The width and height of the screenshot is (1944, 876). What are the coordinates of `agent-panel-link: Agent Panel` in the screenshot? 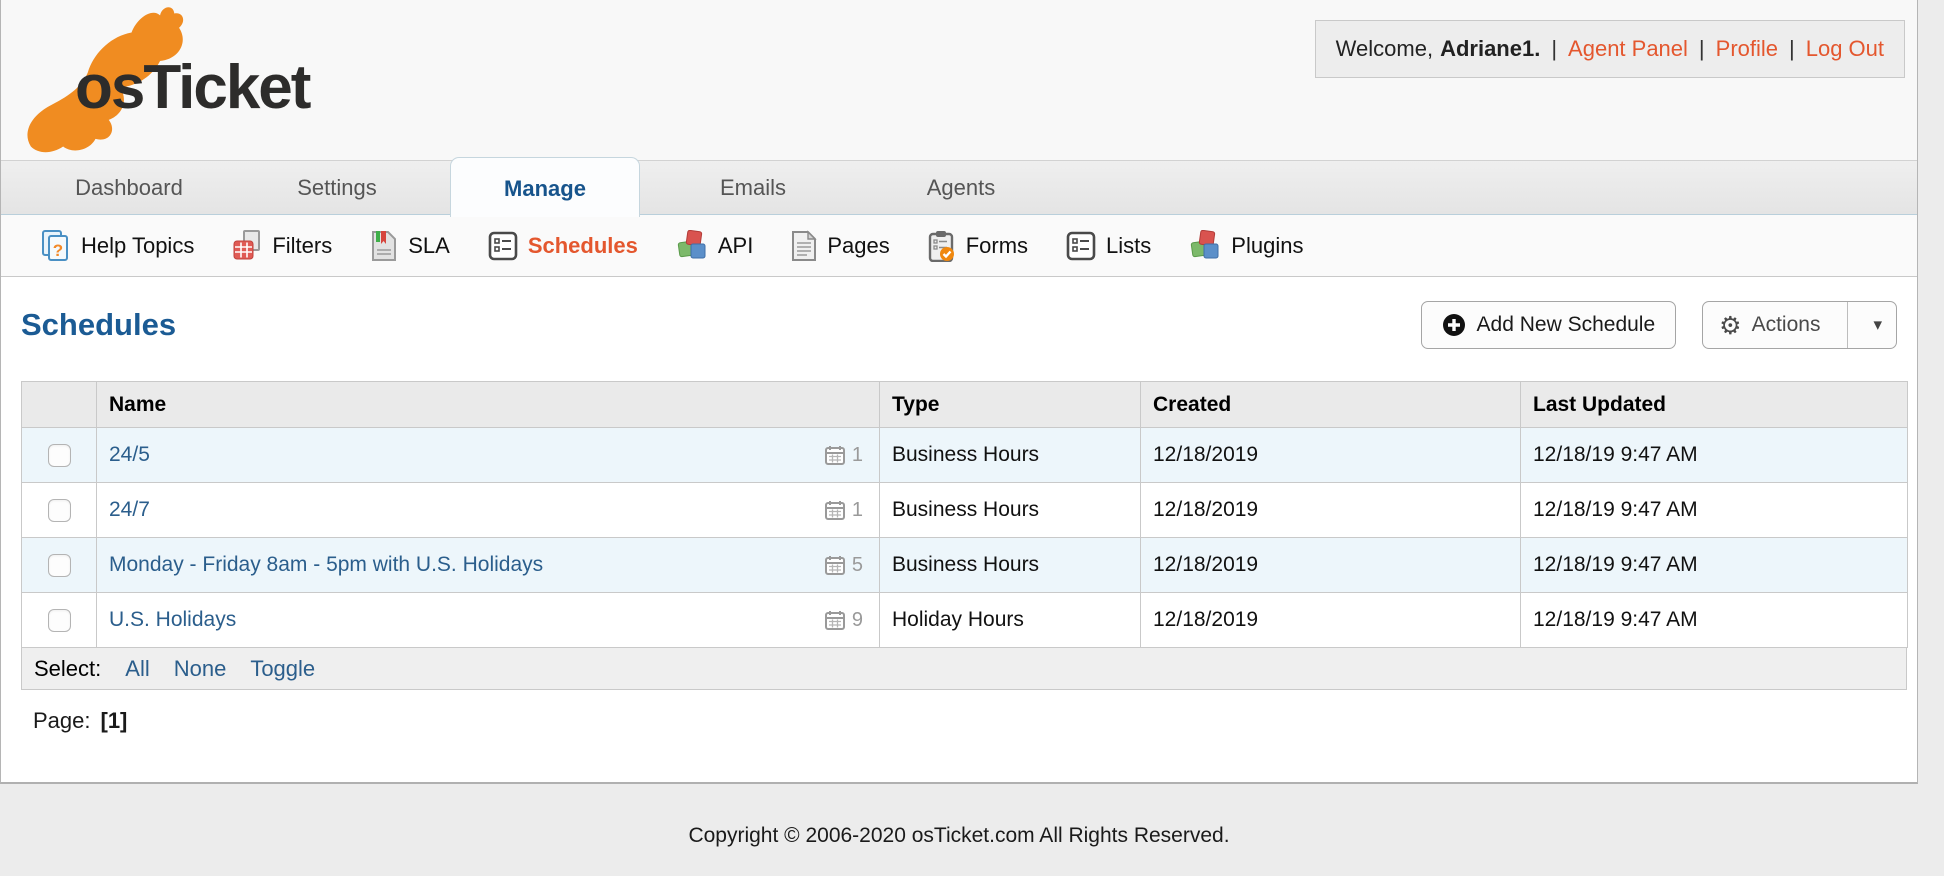 It's located at (1628, 49).